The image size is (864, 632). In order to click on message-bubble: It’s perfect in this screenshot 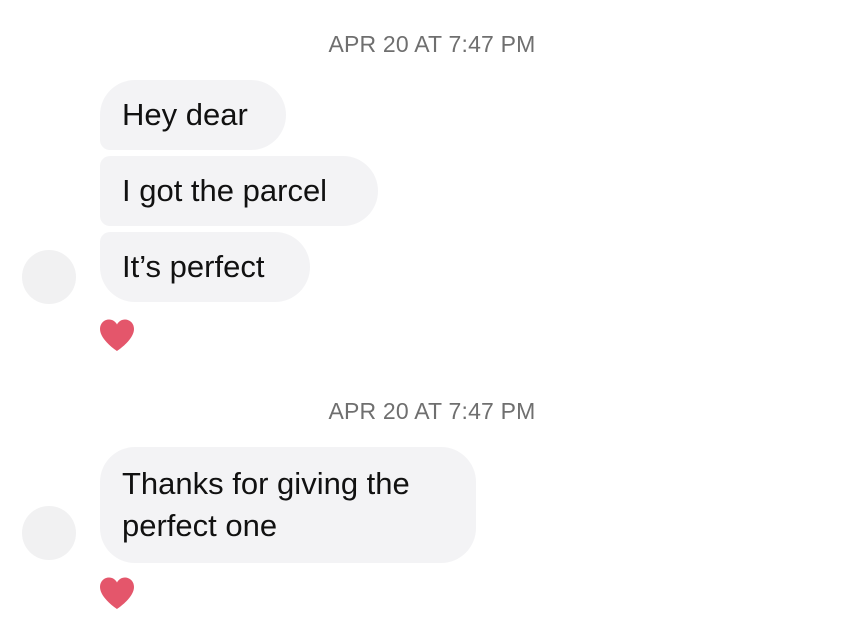, I will do `click(205, 267)`.